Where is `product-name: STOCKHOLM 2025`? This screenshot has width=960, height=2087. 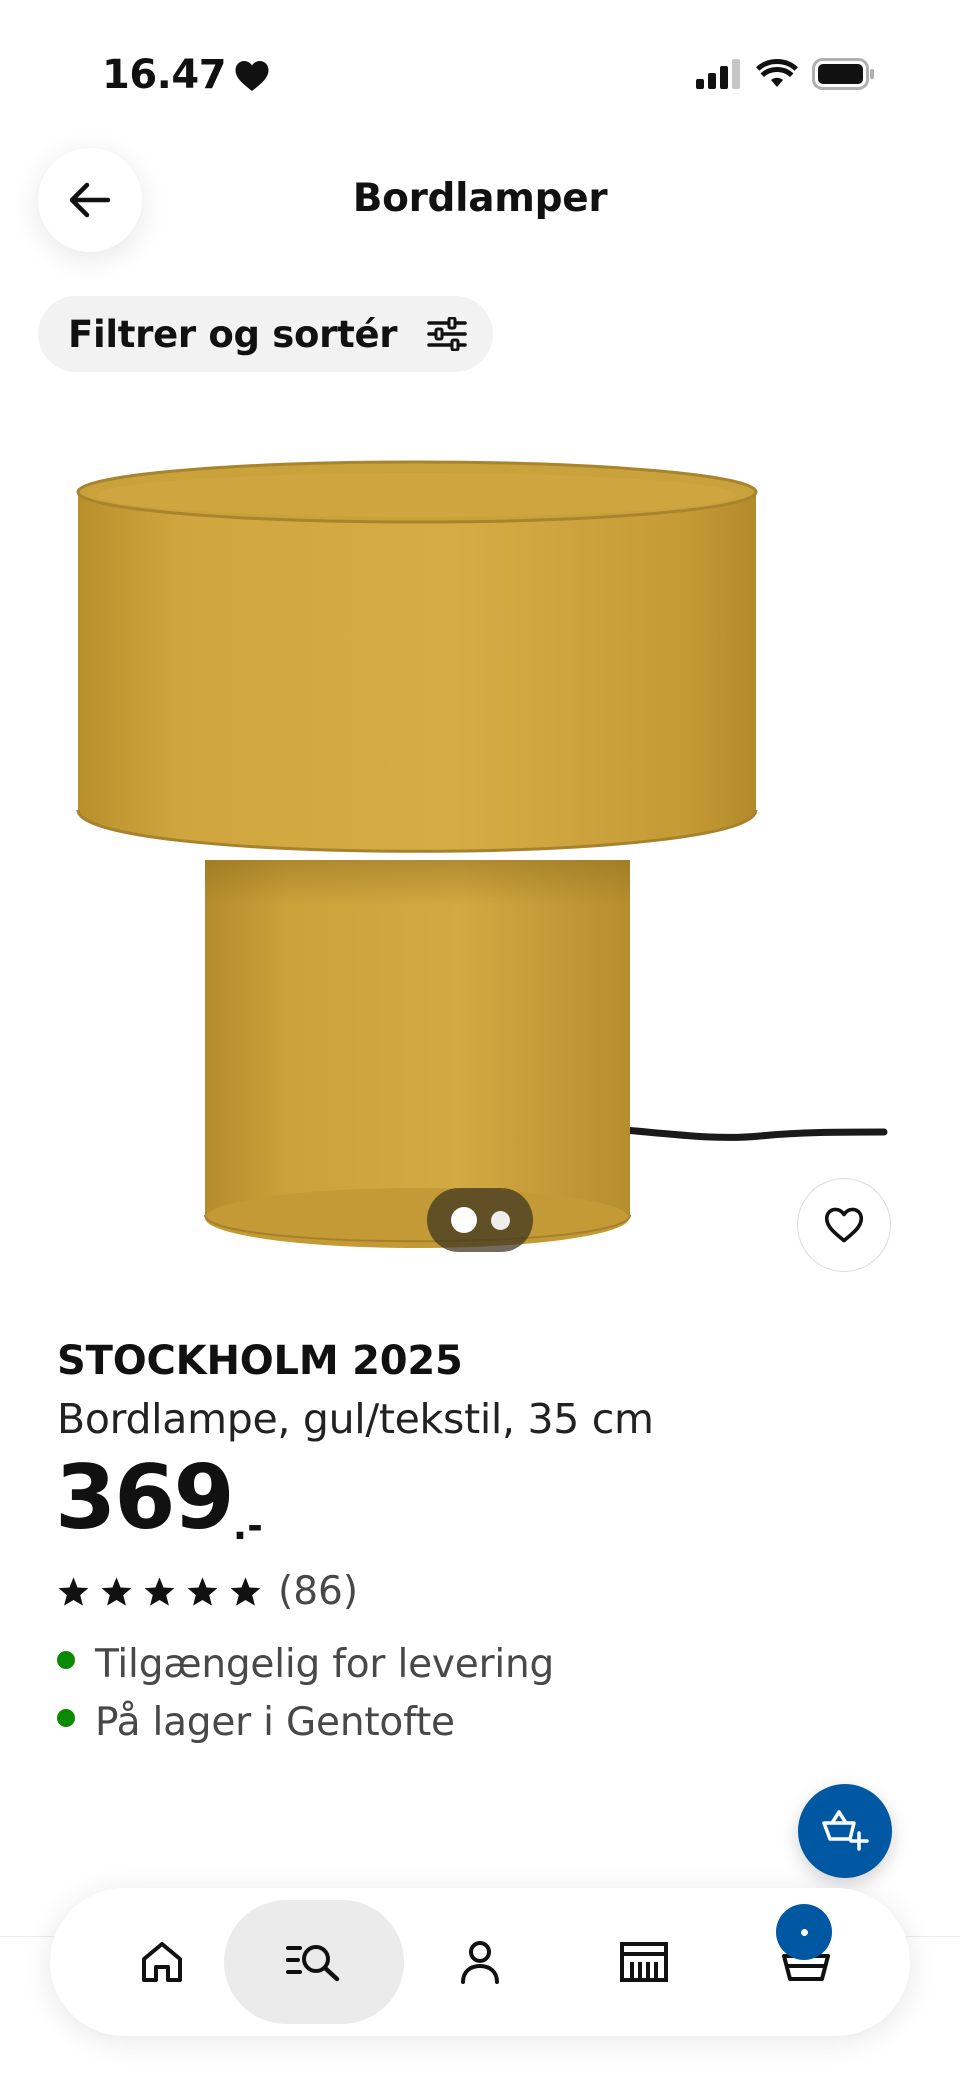 product-name: STOCKHOLM 2025 is located at coordinates (260, 1361).